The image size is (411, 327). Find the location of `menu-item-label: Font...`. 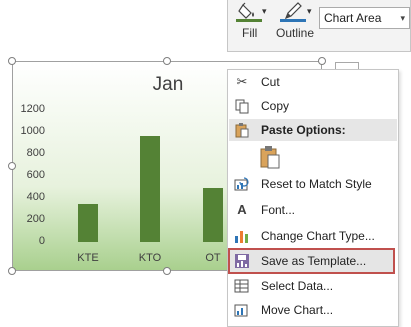

menu-item-label: Font... is located at coordinates (278, 210).